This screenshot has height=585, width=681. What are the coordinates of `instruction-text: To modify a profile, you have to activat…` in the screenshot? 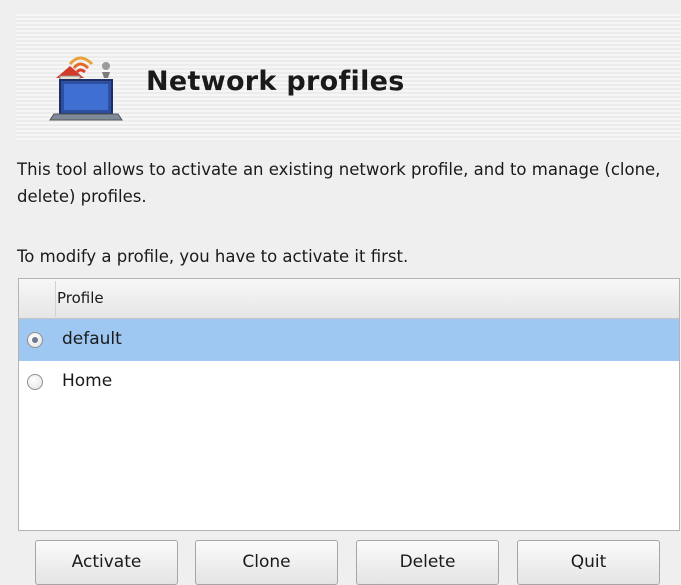 It's located at (213, 256).